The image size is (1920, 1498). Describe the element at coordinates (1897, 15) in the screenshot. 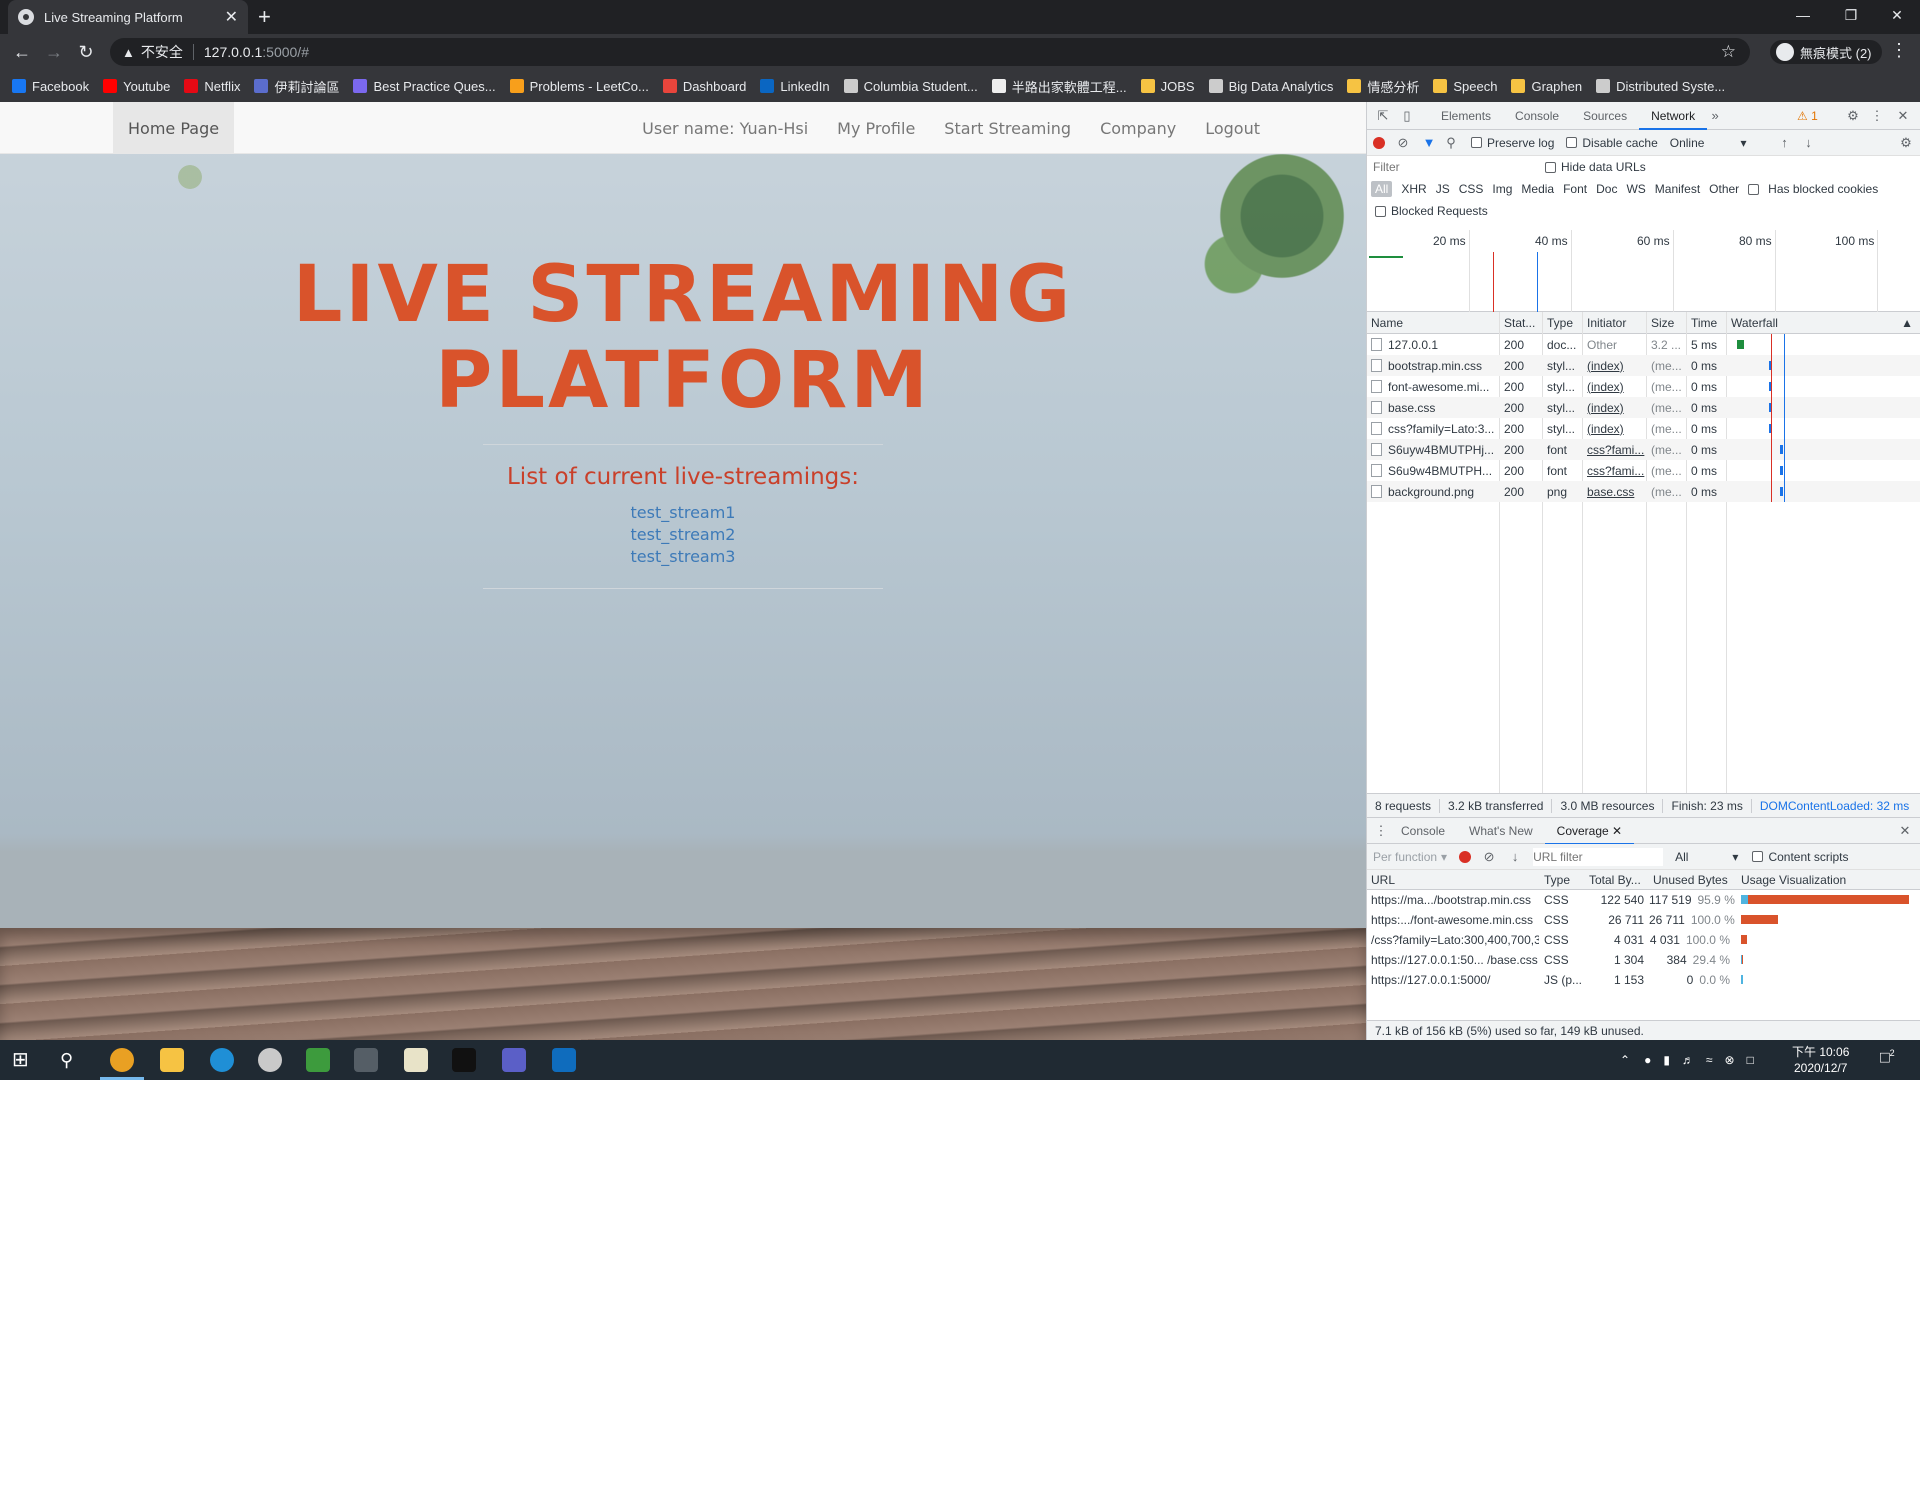

I see `window-close-icon: ✕` at that location.